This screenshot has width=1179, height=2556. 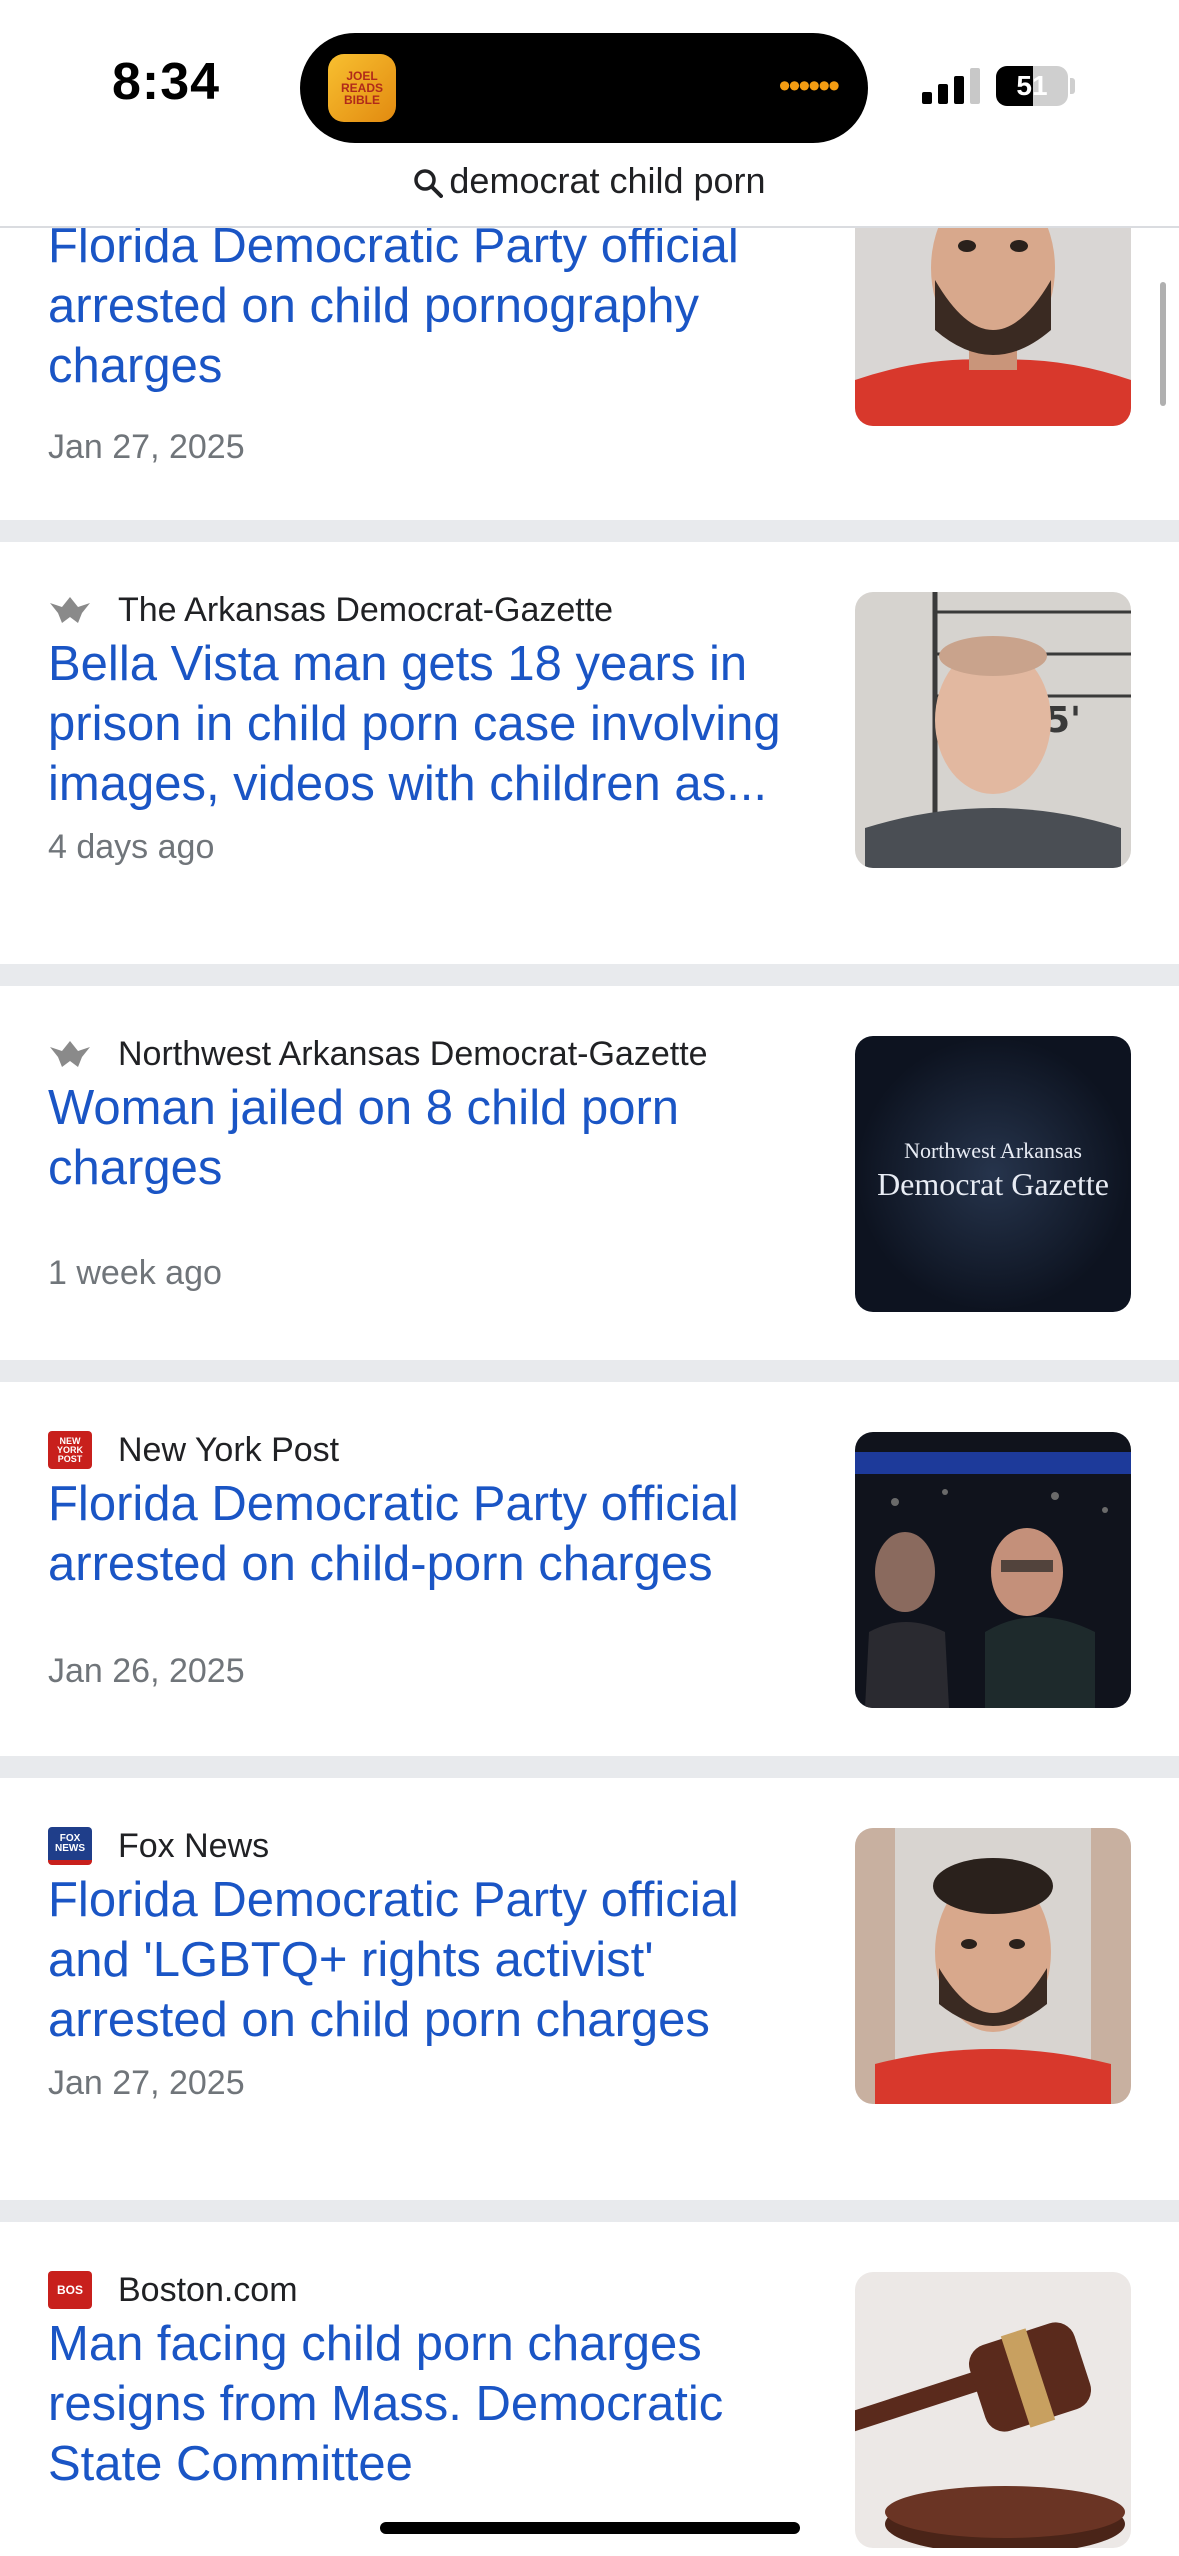 I want to click on article-source: The Arkansas Democrat-Gazette, so click(x=330, y=610).